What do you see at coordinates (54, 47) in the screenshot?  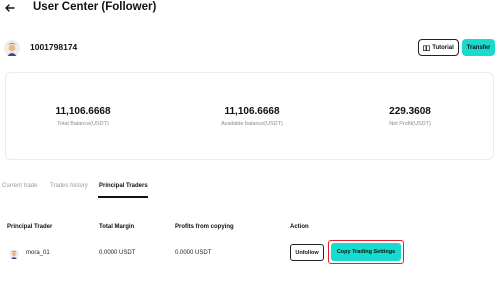 I see `user-id: 1001798174` at bounding box center [54, 47].